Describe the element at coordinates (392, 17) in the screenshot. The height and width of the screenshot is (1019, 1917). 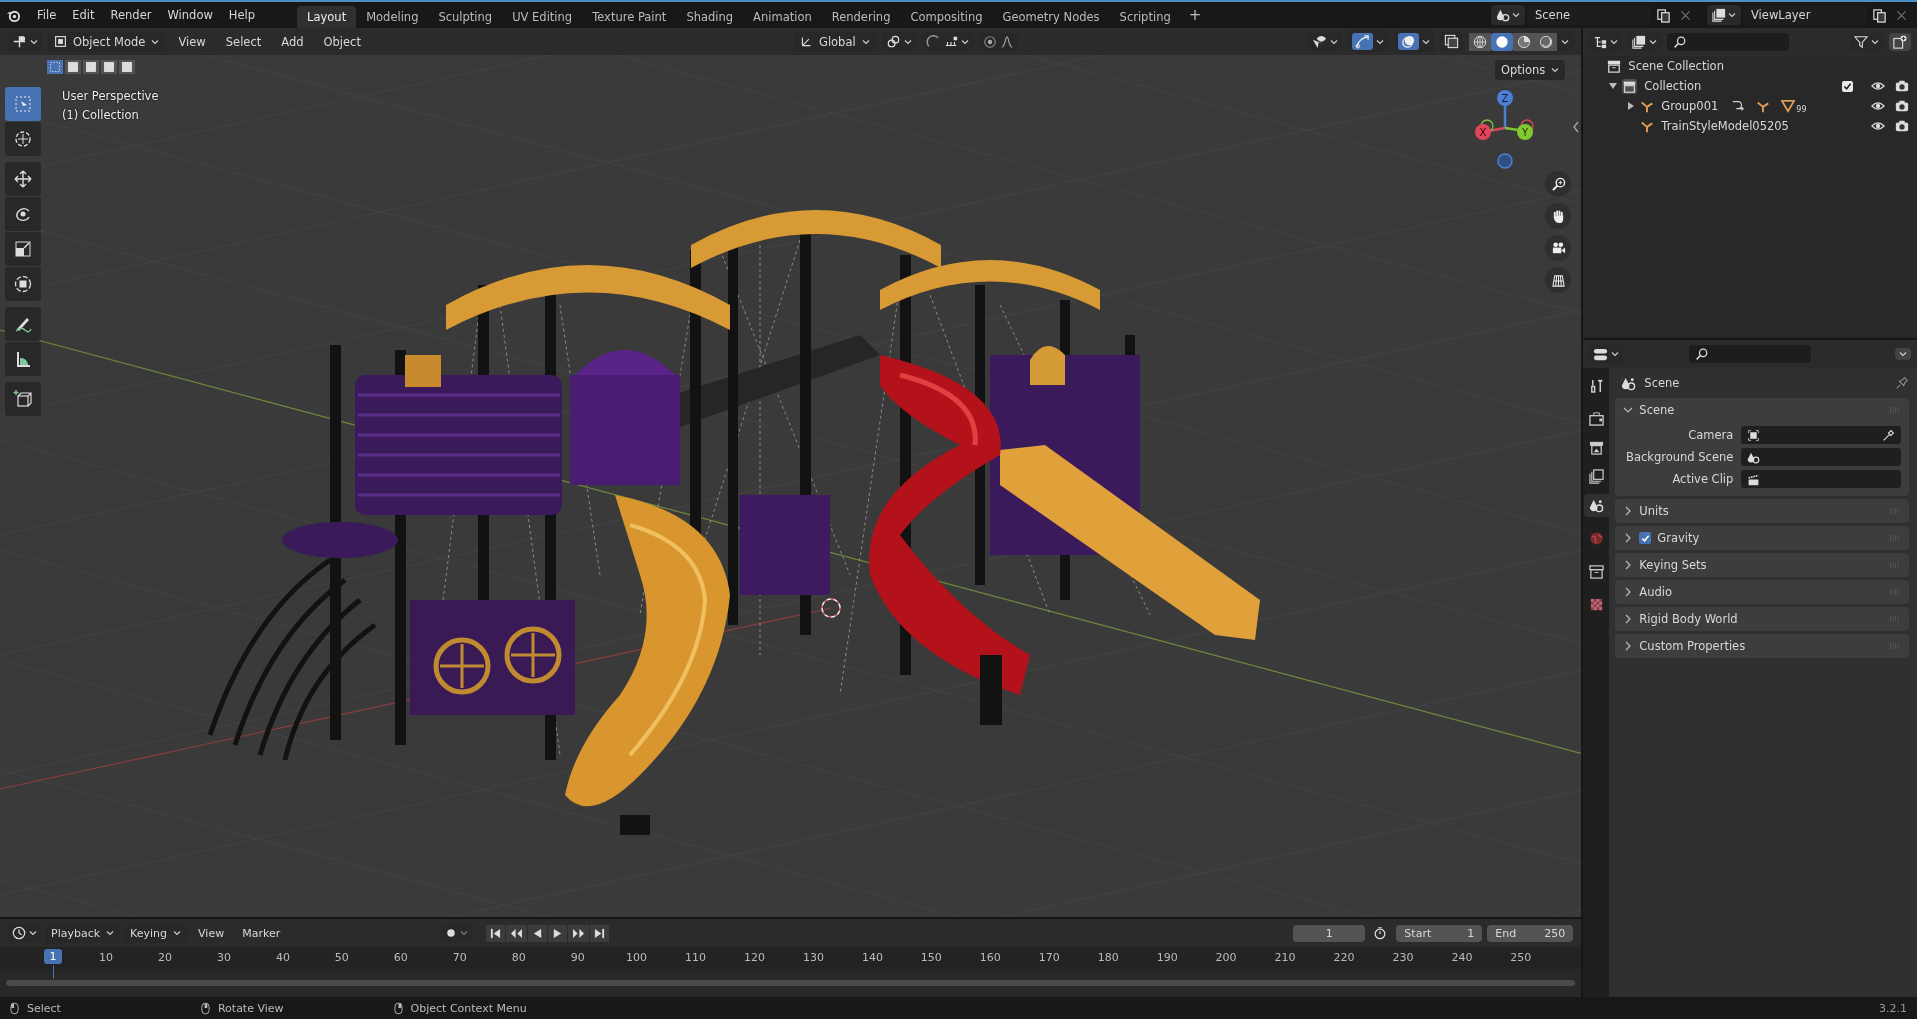
I see `workspace-tab: Modeling` at that location.